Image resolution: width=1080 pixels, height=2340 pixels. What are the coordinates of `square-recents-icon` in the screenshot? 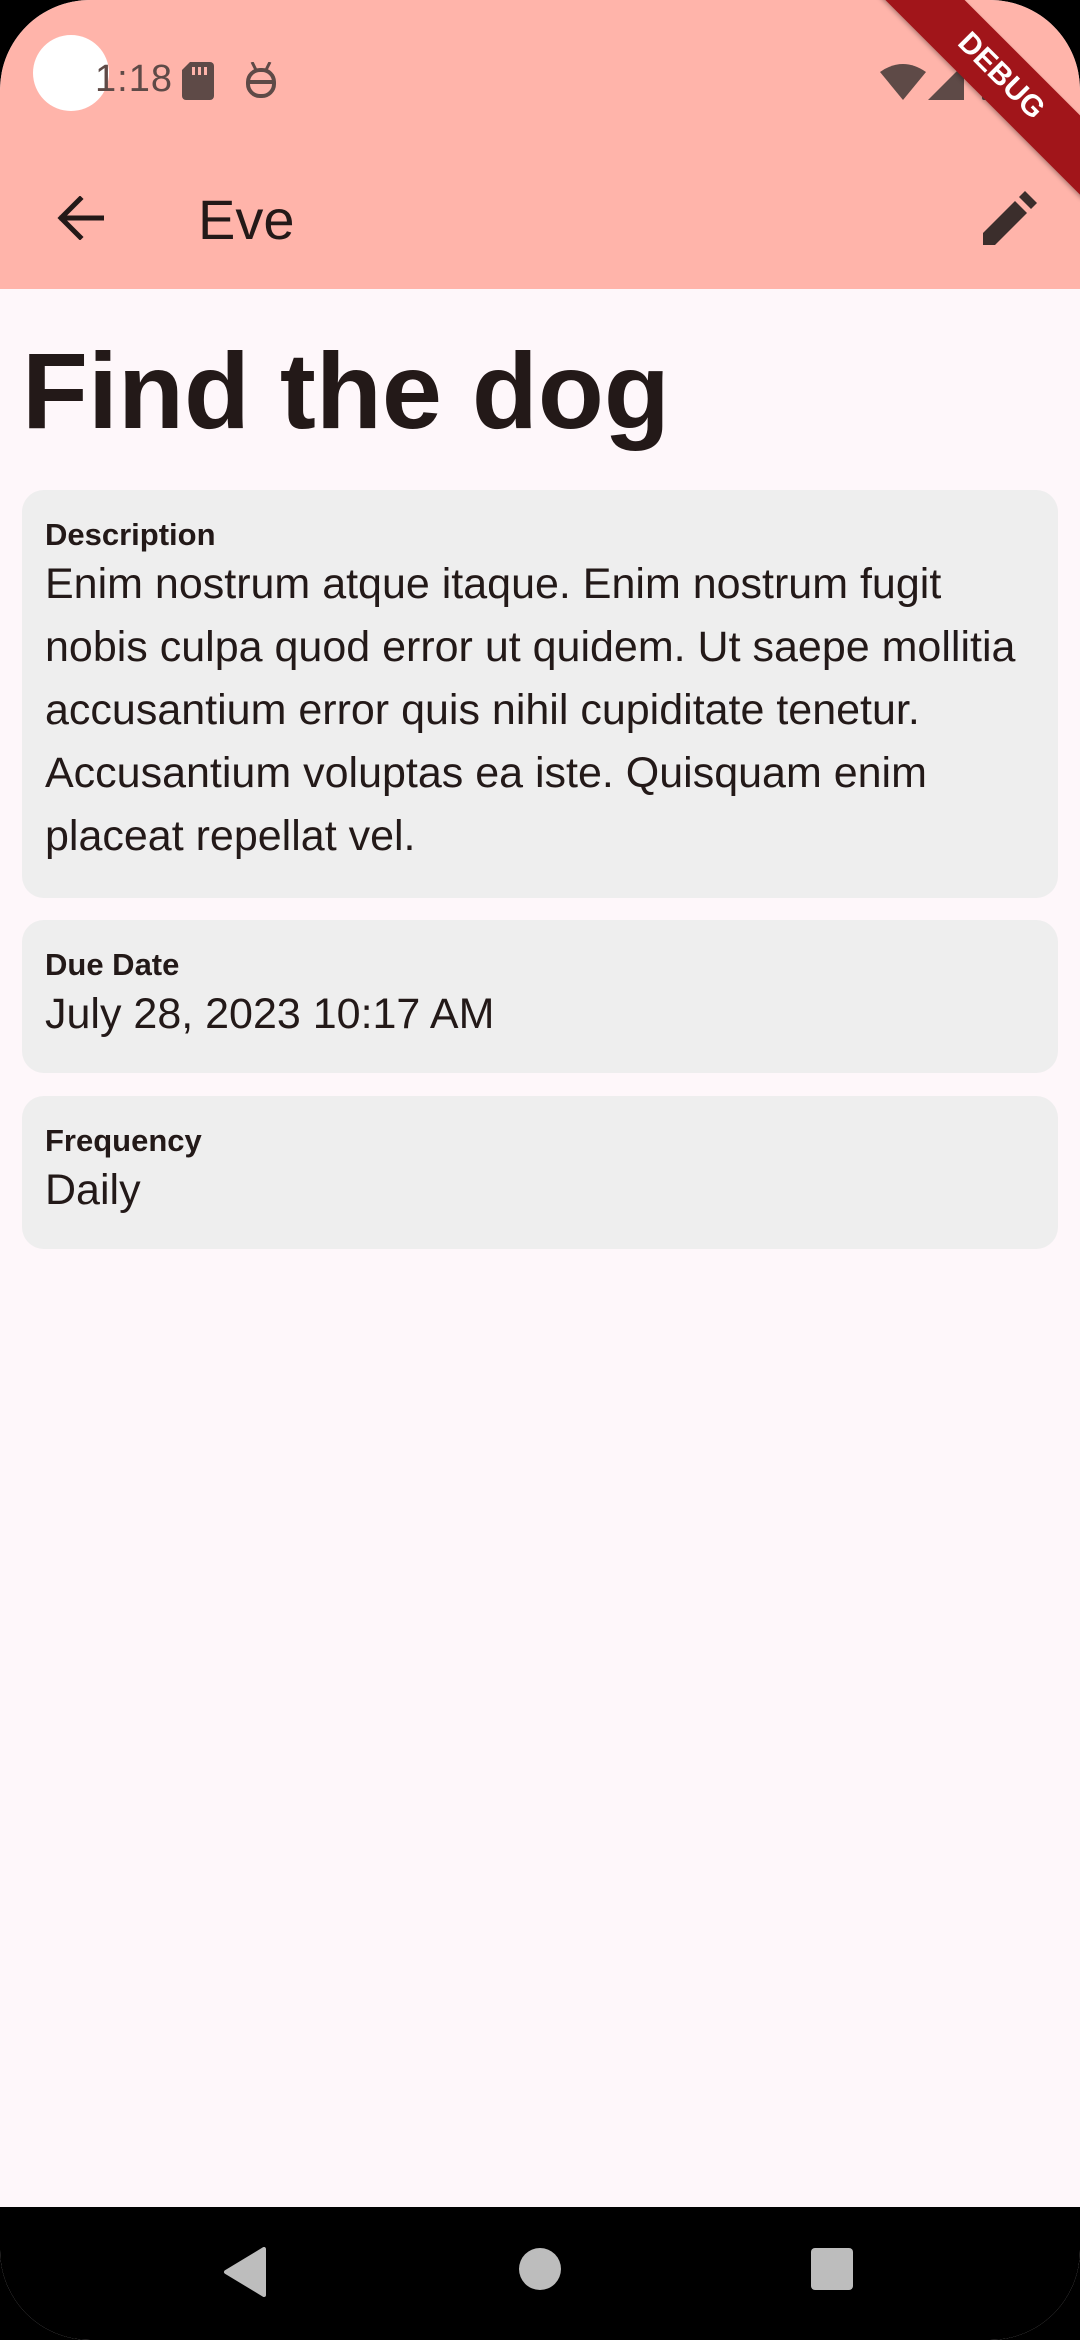 It's located at (832, 2269).